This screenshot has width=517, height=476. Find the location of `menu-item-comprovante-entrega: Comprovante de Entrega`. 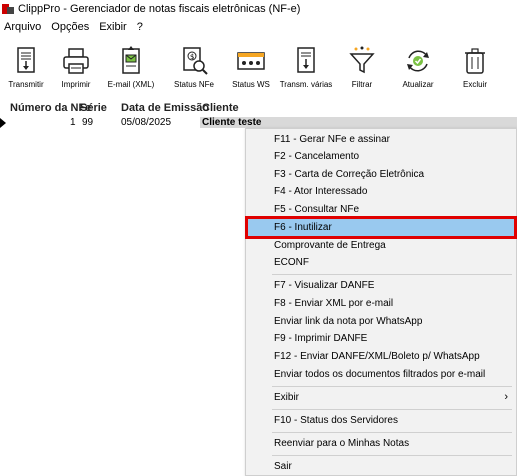

menu-item-comprovante-entrega: Comprovante de Entrega is located at coordinates (381, 245).